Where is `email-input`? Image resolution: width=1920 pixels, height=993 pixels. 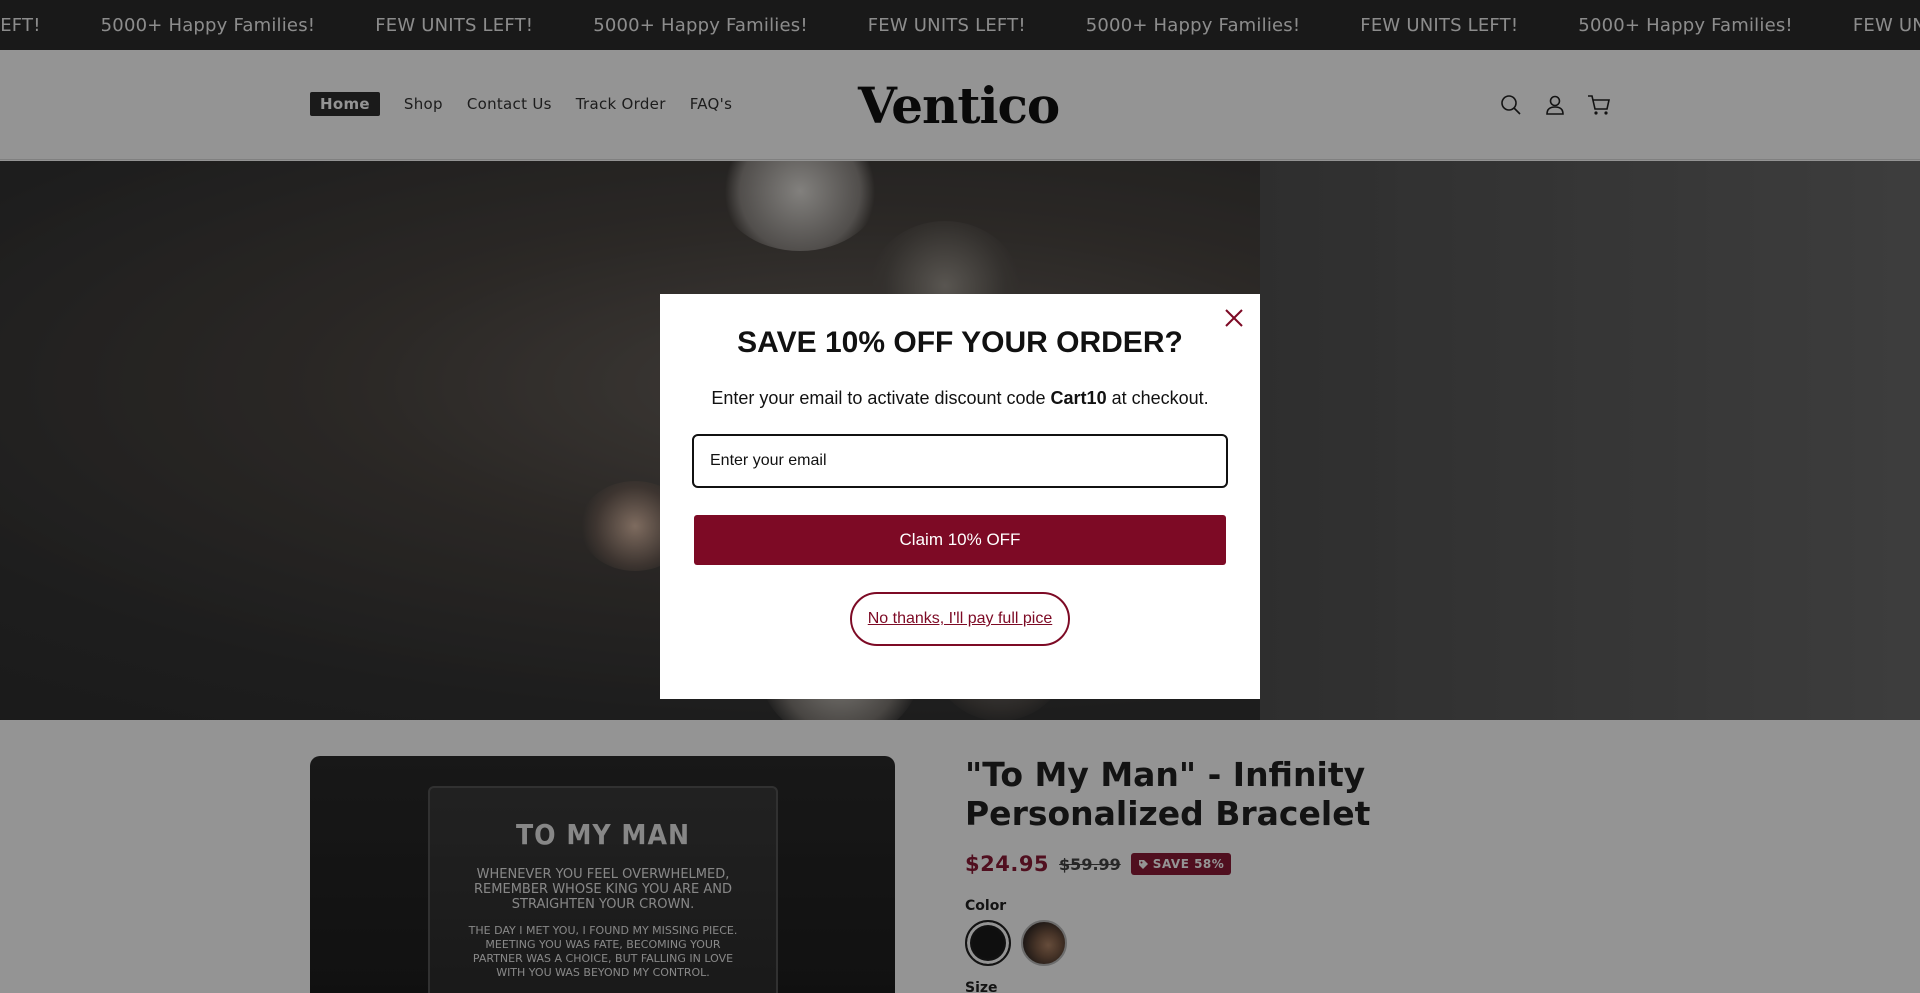
email-input is located at coordinates (960, 461).